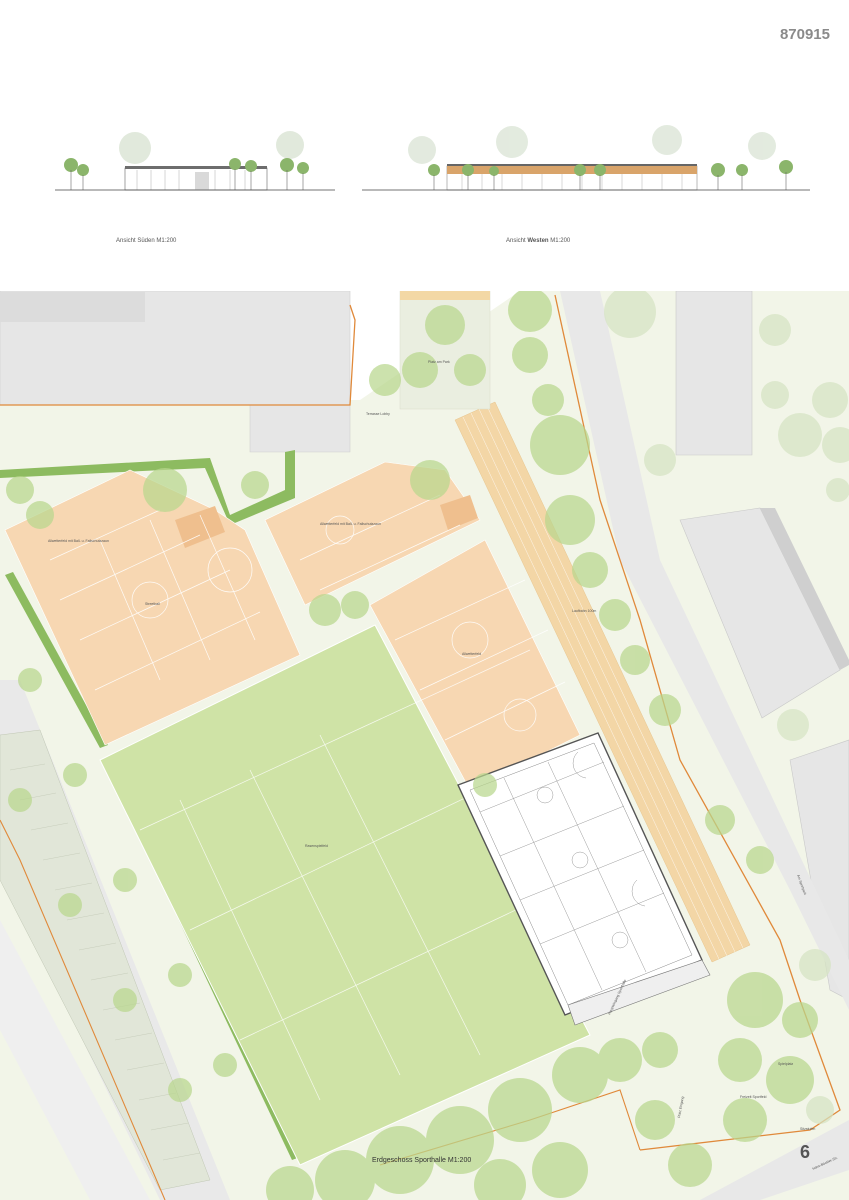 The height and width of the screenshot is (1200, 849). I want to click on west-caption-suffix: M1:200, so click(559, 241).